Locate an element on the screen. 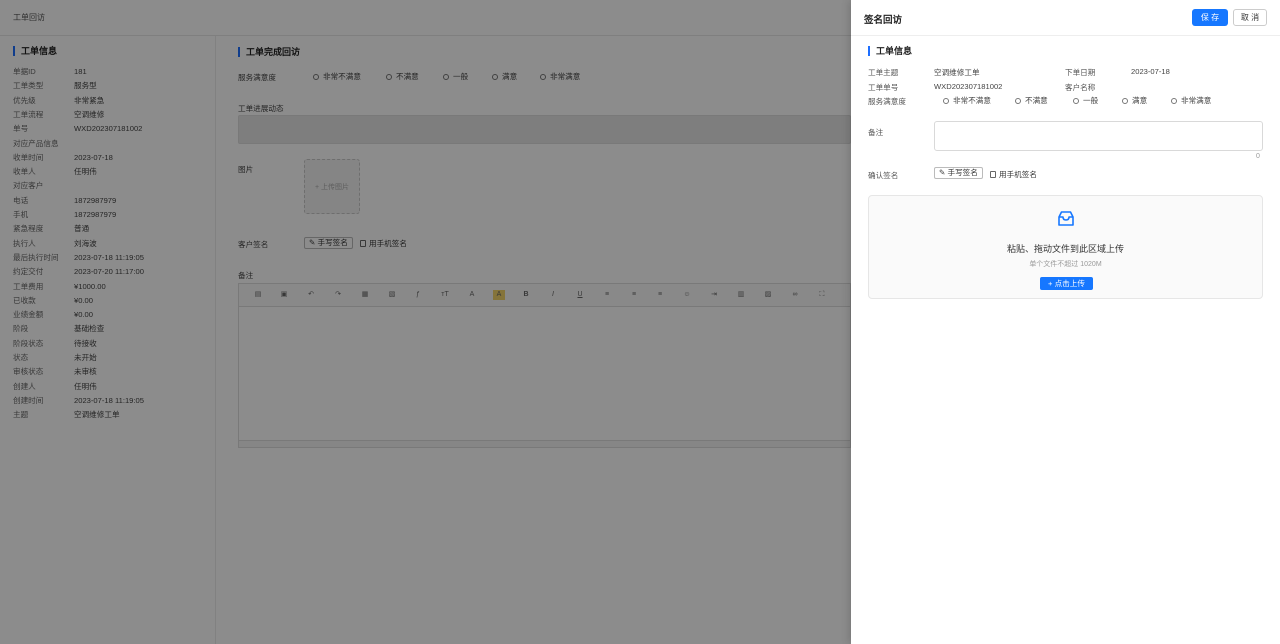  drawer-option-very-satisfied: 非常满意 is located at coordinates (1191, 100).